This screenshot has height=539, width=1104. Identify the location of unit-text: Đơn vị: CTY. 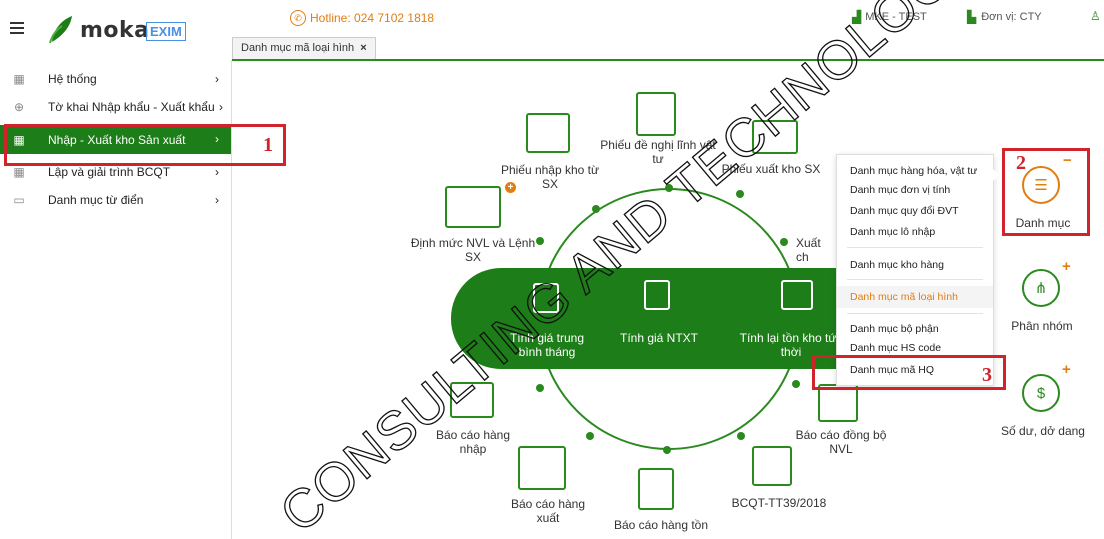
(1011, 17).